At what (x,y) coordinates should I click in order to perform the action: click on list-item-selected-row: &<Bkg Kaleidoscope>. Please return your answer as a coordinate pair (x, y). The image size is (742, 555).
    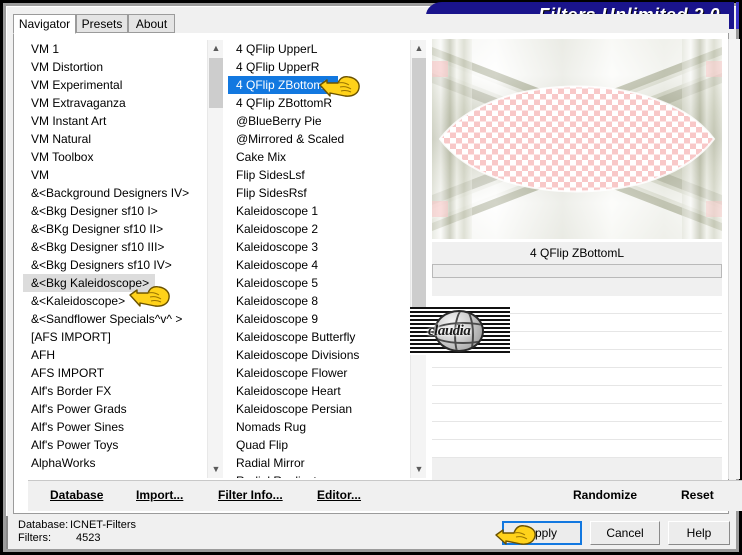
    Looking at the image, I should click on (115, 283).